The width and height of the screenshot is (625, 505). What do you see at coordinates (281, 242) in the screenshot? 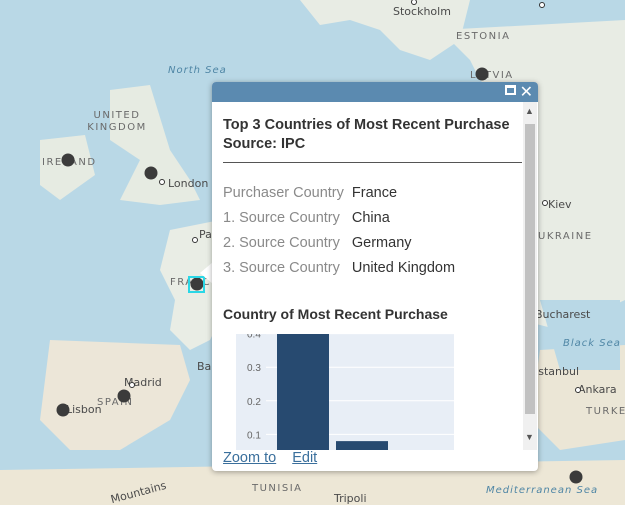
I see `attribute-key: 2. Source Country` at bounding box center [281, 242].